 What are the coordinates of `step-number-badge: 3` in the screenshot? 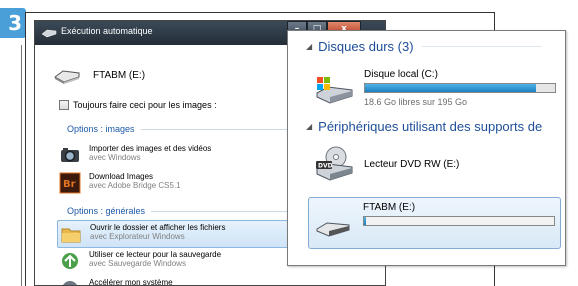 It's located at (13, 23).